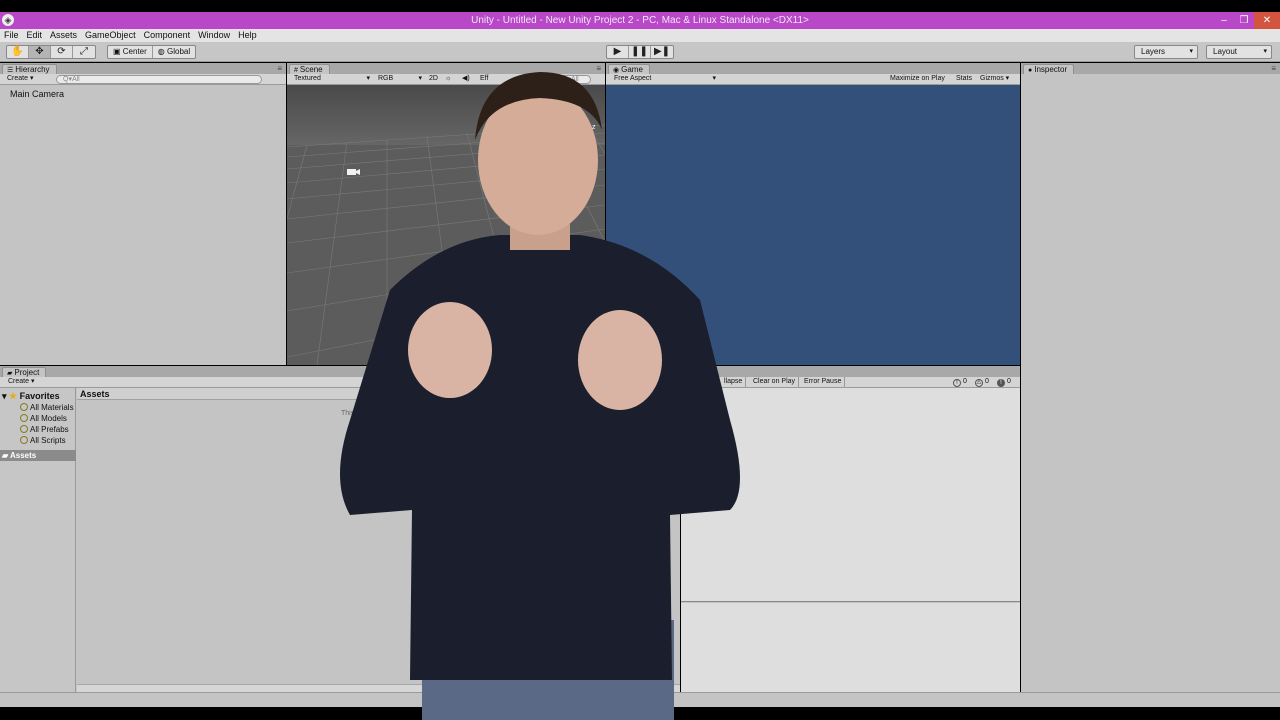 The width and height of the screenshot is (1280, 720). Describe the element at coordinates (63, 35) in the screenshot. I see `menu-assets: Assets` at that location.